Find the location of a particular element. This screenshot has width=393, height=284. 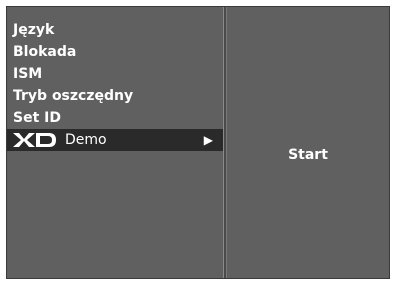

xd-logo-icon is located at coordinates (34, 140).